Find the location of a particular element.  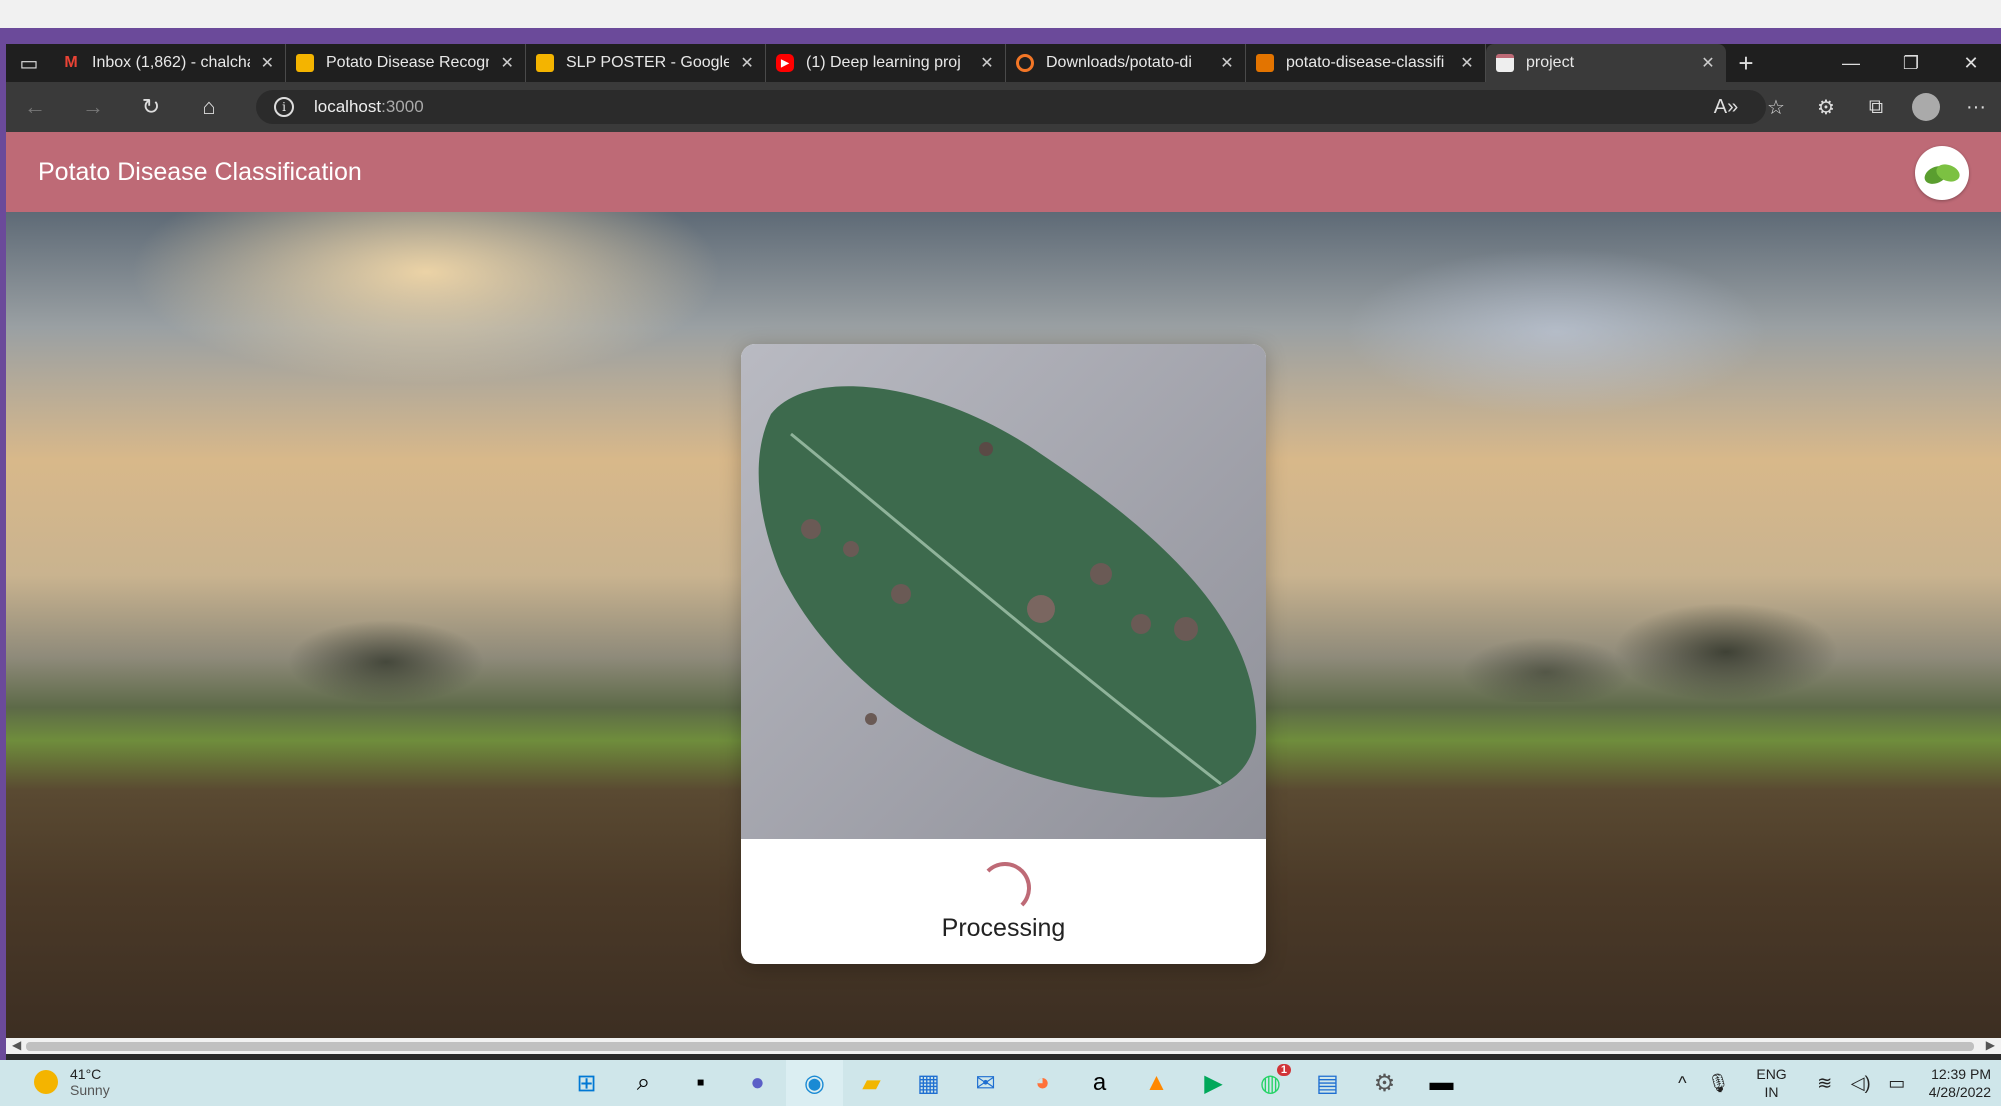

tab-title: potato-disease-classifi is located at coordinates (1365, 62).